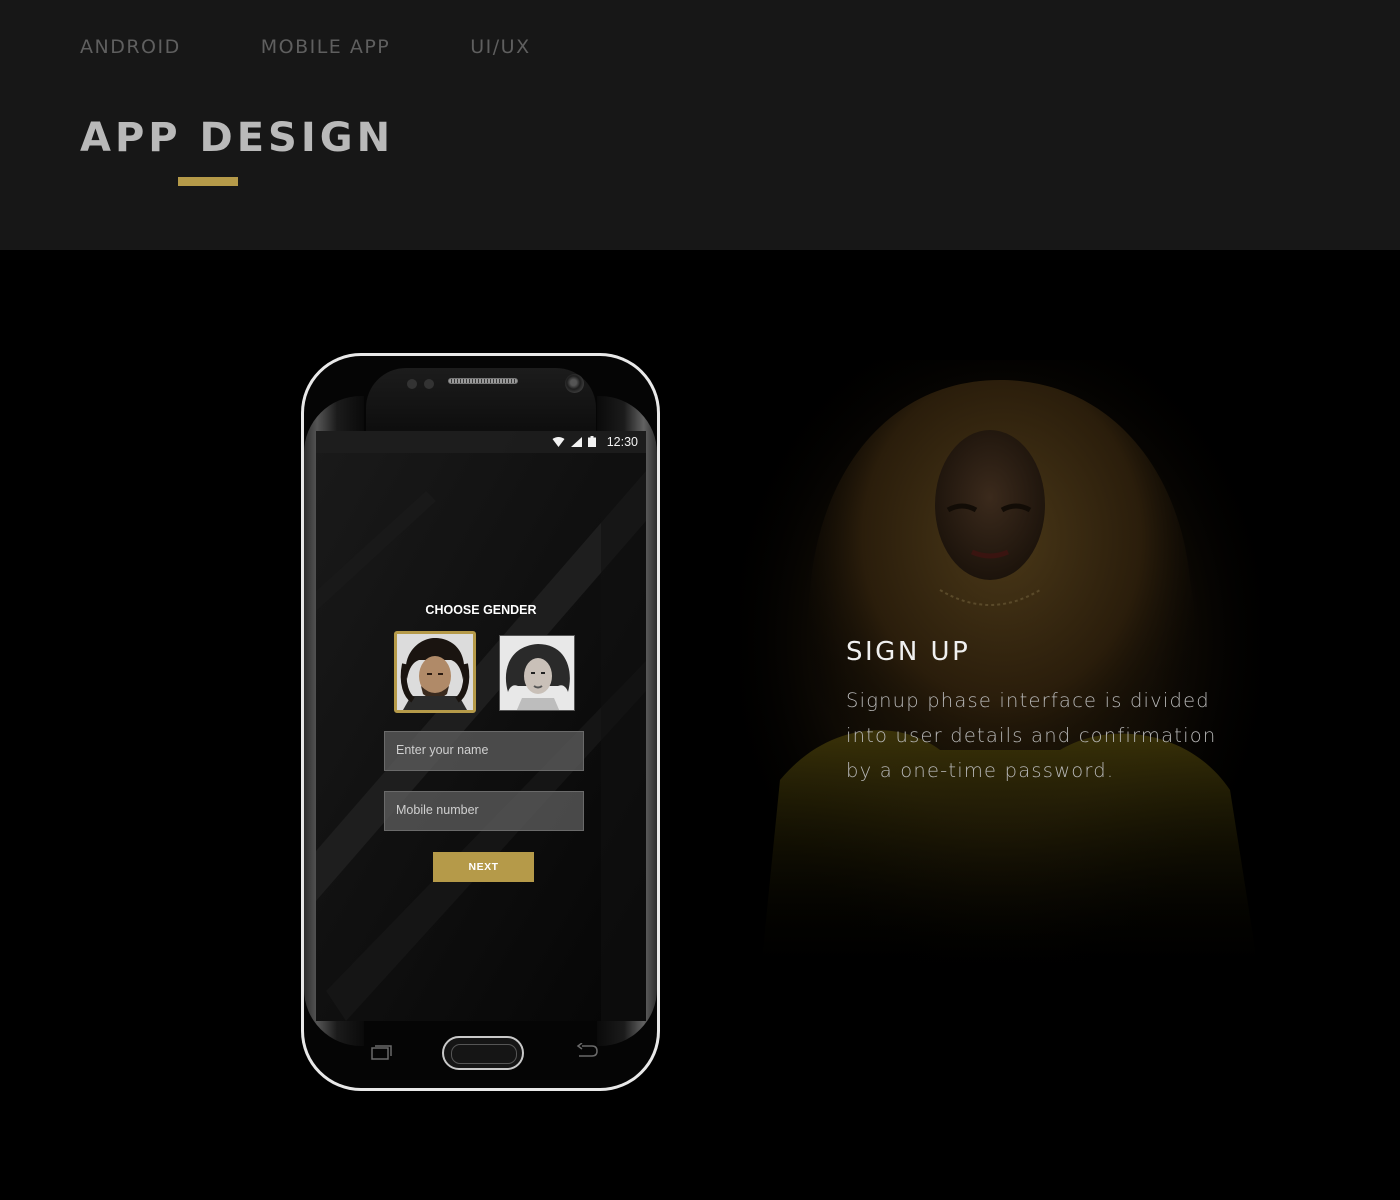  I want to click on gender-option-male, so click(435, 672).